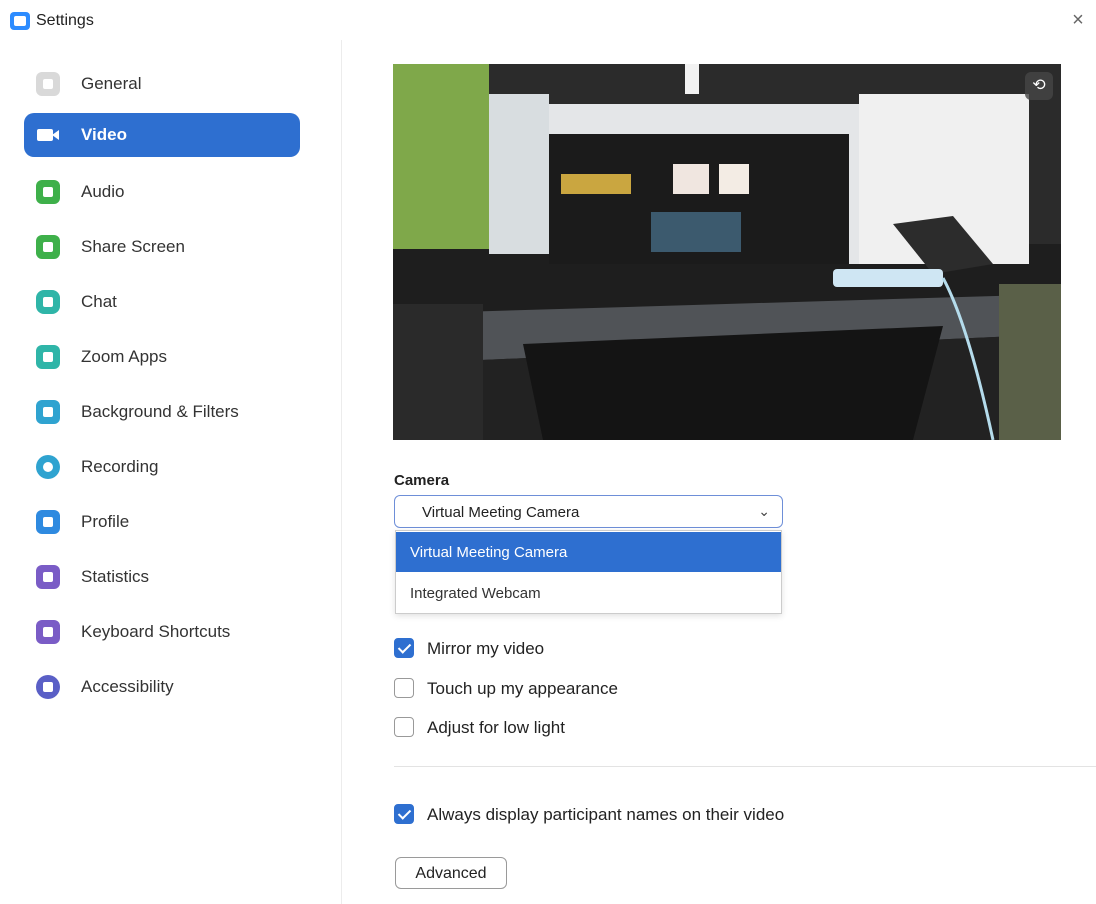 The height and width of the screenshot is (904, 1096). Describe the element at coordinates (48, 687) in the screenshot. I see `accessibility-icon` at that location.